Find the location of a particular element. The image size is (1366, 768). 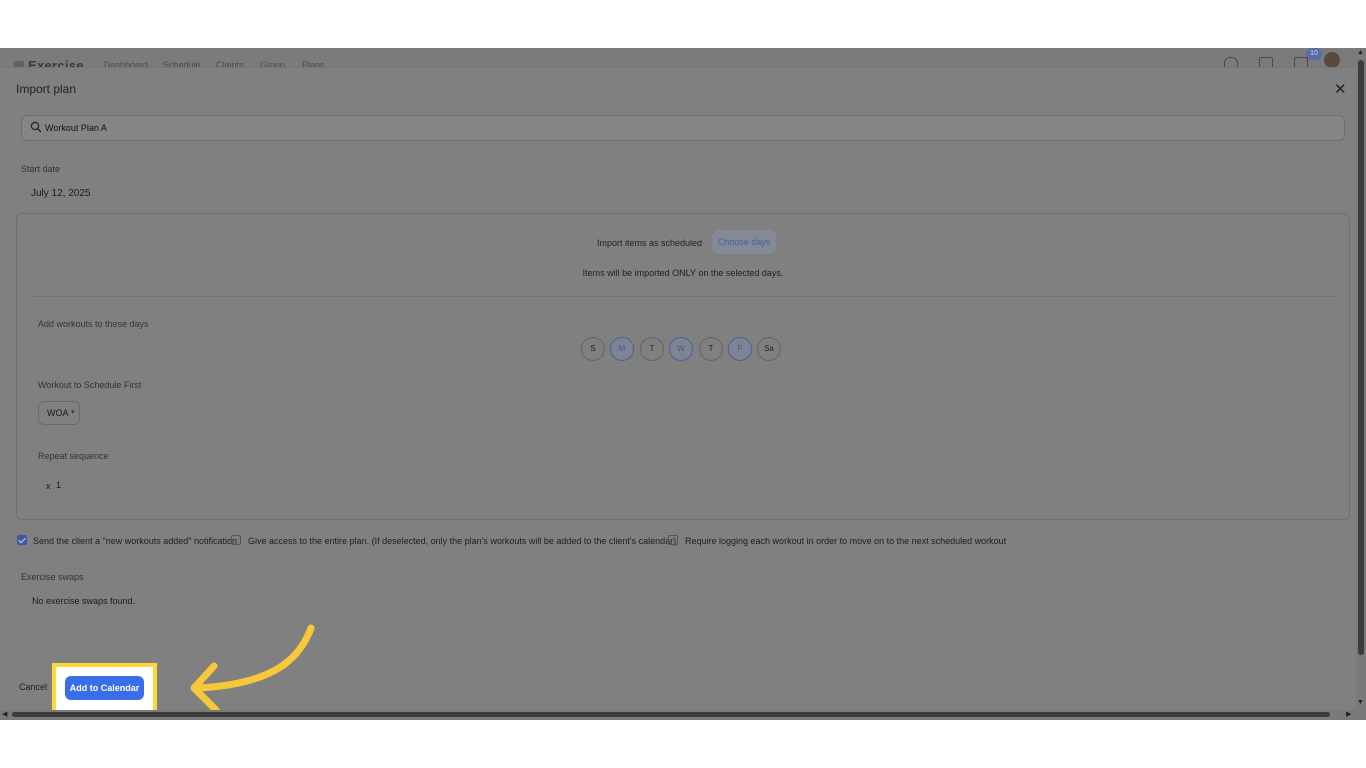

start-date-value: July 12, 2025 is located at coordinates (61, 193).